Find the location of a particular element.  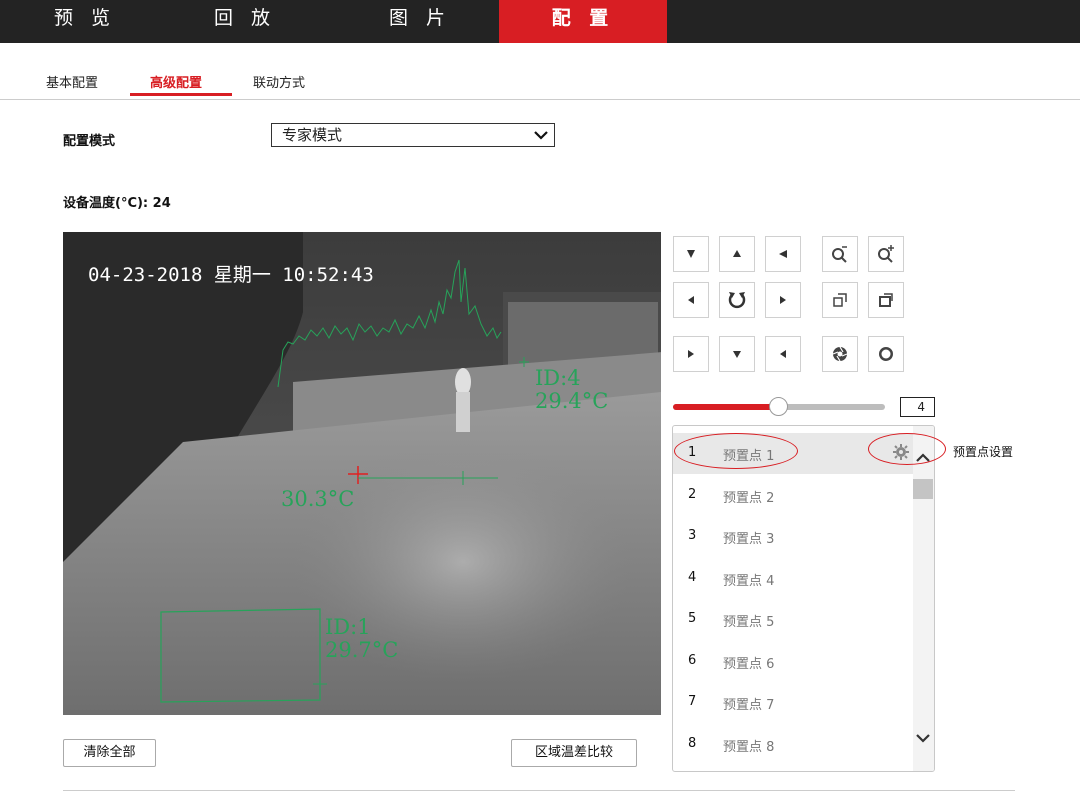

measure-line-hotspot: 30.3°C is located at coordinates (317, 499).